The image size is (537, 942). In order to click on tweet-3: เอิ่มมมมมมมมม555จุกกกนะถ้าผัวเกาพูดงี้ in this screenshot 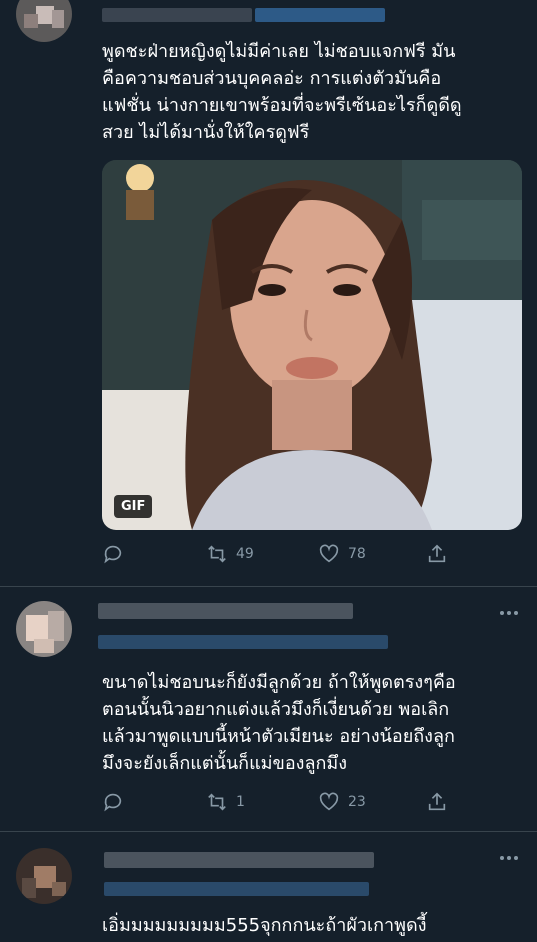, I will do `click(268, 887)`.